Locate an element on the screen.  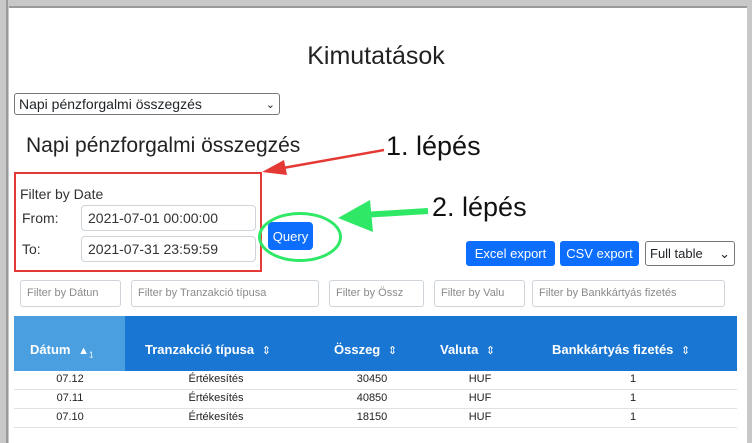
column-header-osszeg-label: Összeg is located at coordinates (357, 349).